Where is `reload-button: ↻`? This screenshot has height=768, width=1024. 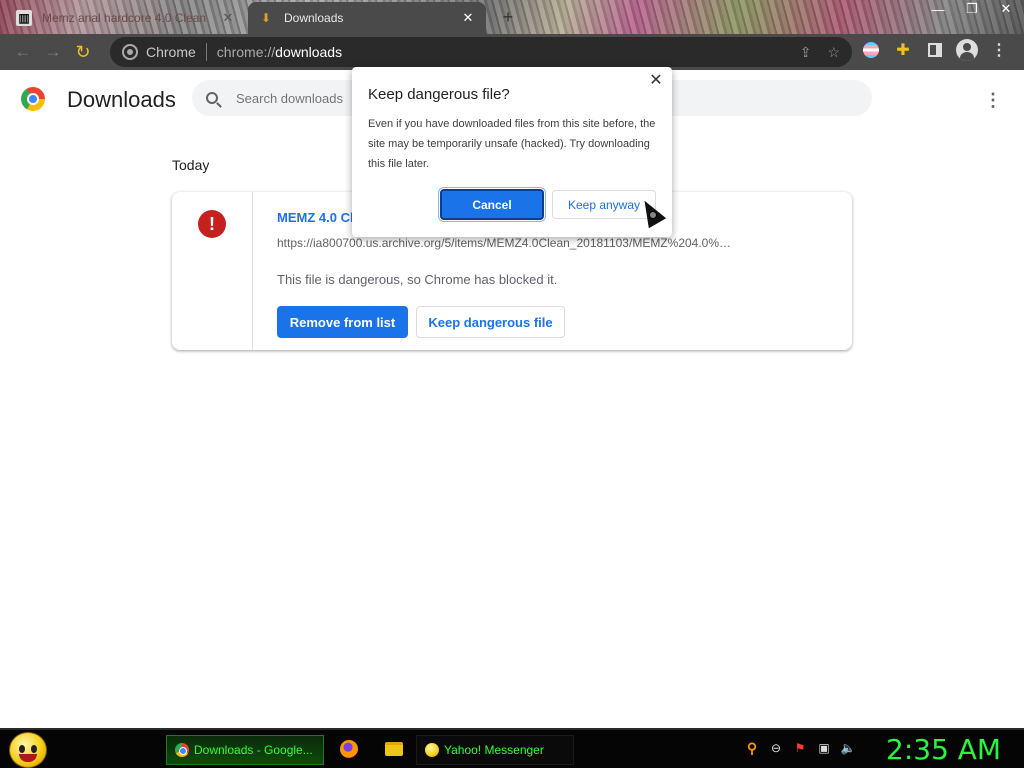
reload-button: ↻ is located at coordinates (83, 52).